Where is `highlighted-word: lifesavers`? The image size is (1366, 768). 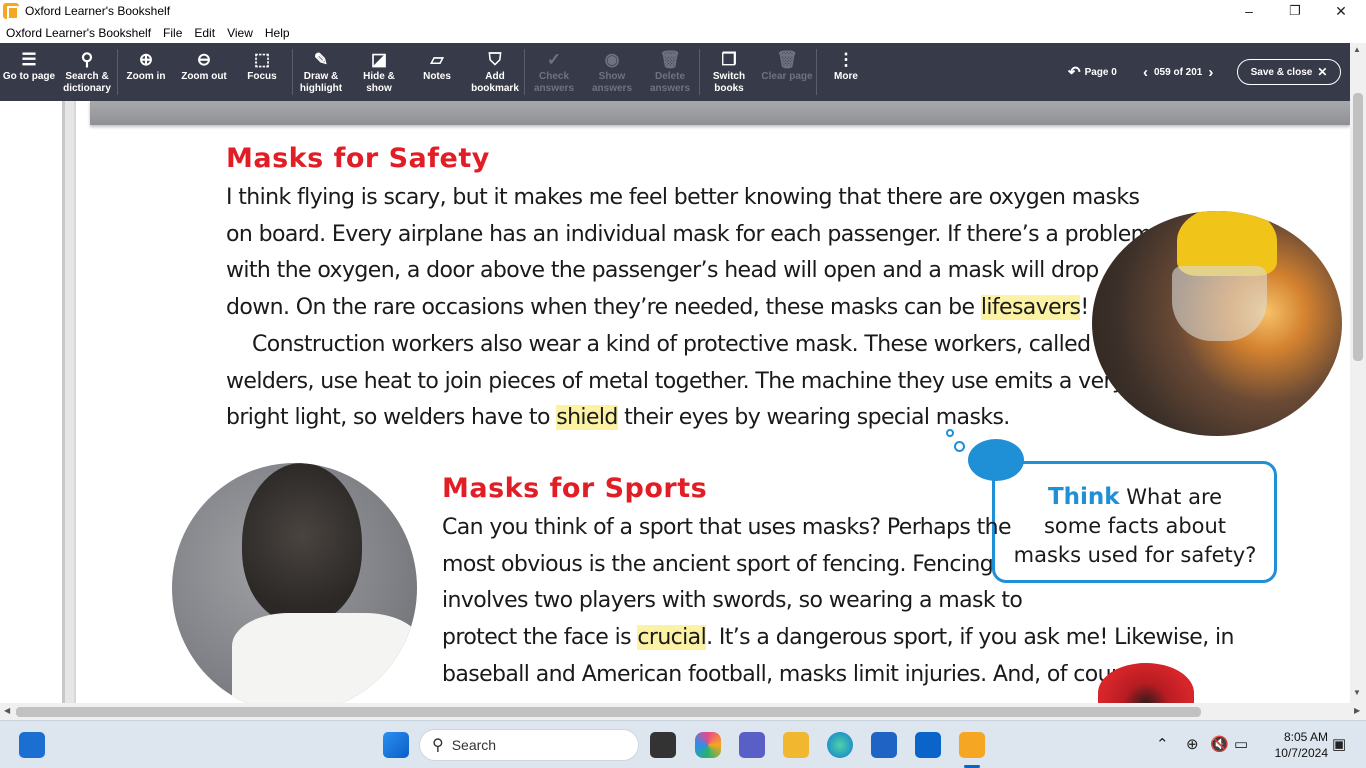
highlighted-word: lifesavers is located at coordinates (1030, 307).